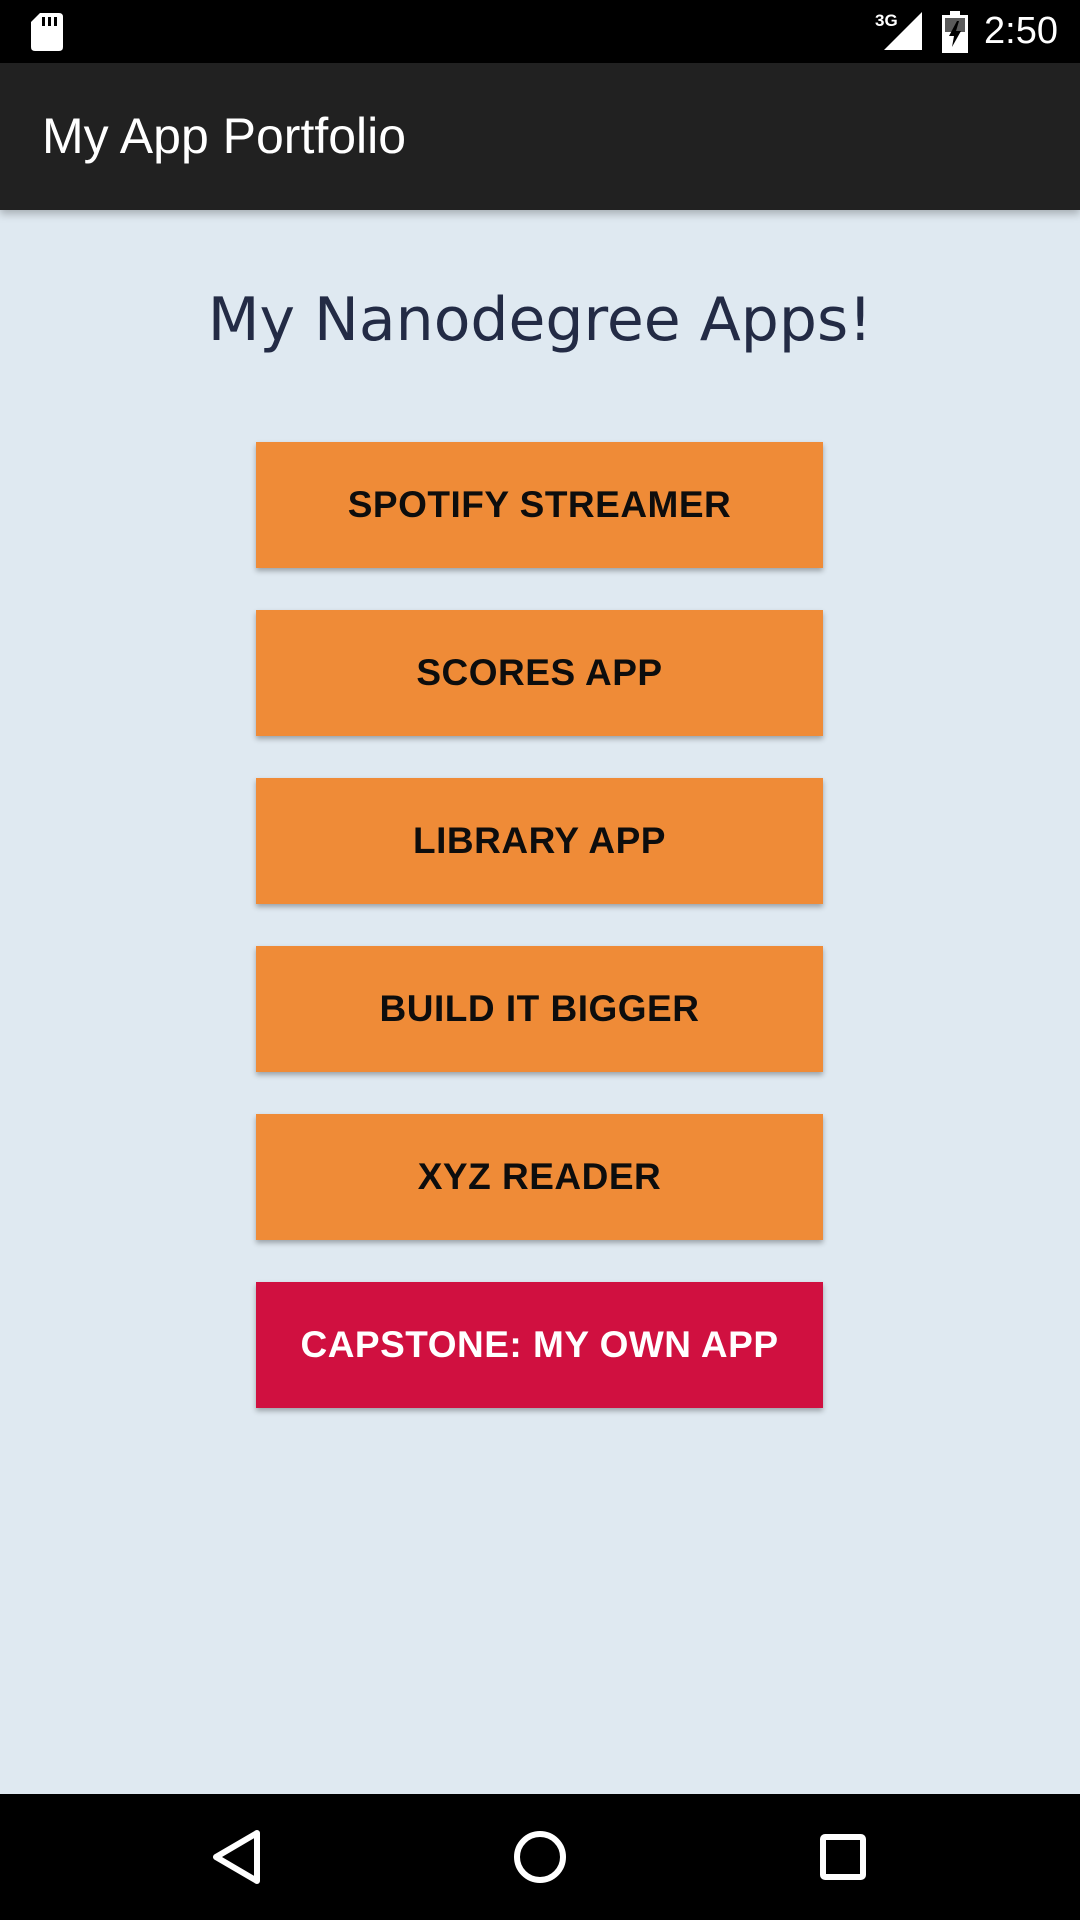  Describe the element at coordinates (539, 505) in the screenshot. I see `spotify-streamer-button: SPOTIFY STREAMER` at that location.